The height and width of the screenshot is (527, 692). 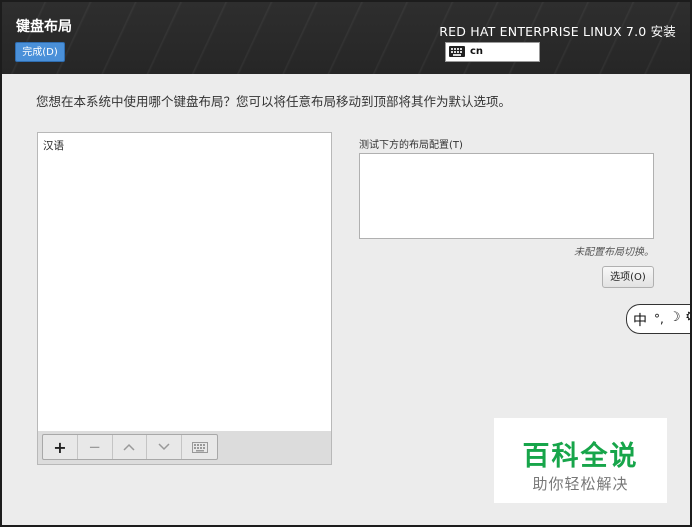 I want to click on ime-status-bar: 中 °, ☽ ⚙, so click(x=658, y=319).